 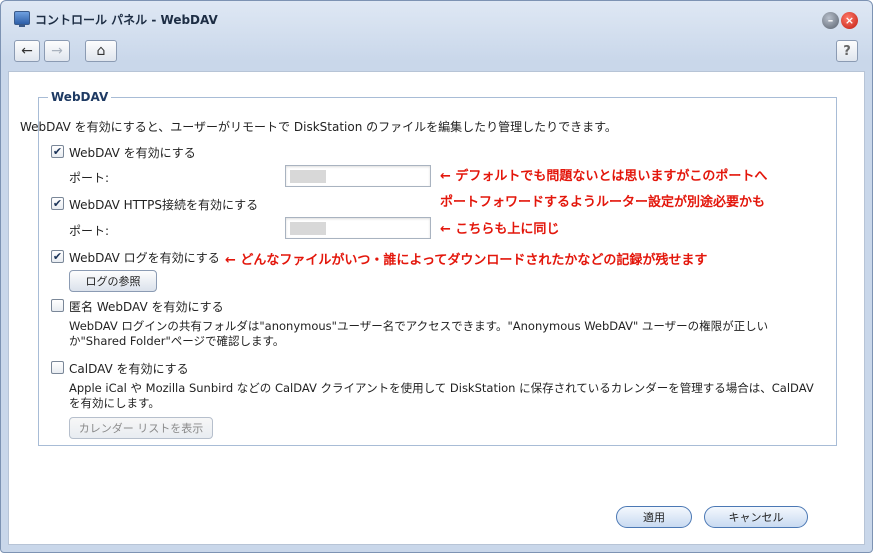 What do you see at coordinates (144, 258) in the screenshot?
I see `enable-log-label: WebDAV ログを有効にする` at bounding box center [144, 258].